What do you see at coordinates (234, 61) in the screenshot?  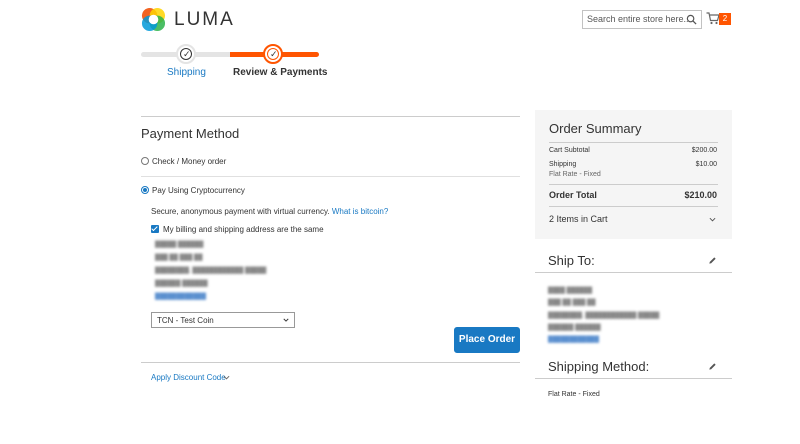 I see `checkout-progress: ✓ ✓ Shipping Review & Payments` at bounding box center [234, 61].